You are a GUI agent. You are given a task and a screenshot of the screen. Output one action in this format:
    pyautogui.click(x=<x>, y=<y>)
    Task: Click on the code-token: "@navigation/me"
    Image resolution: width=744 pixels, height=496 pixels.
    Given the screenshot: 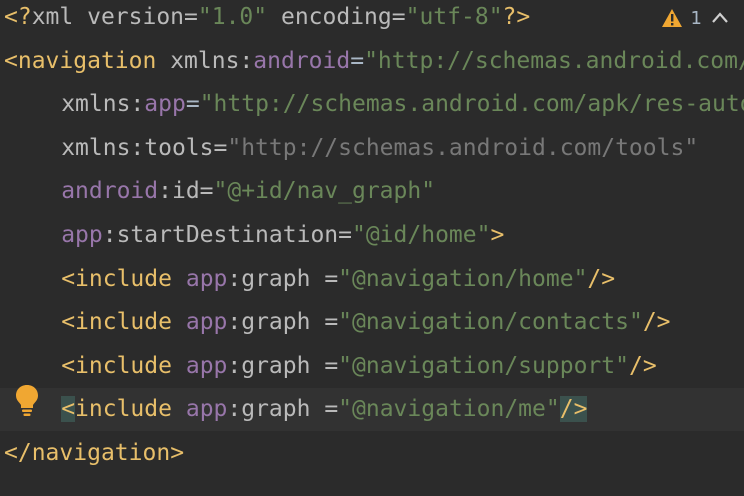 What is the action you would take?
    pyautogui.click(x=449, y=409)
    